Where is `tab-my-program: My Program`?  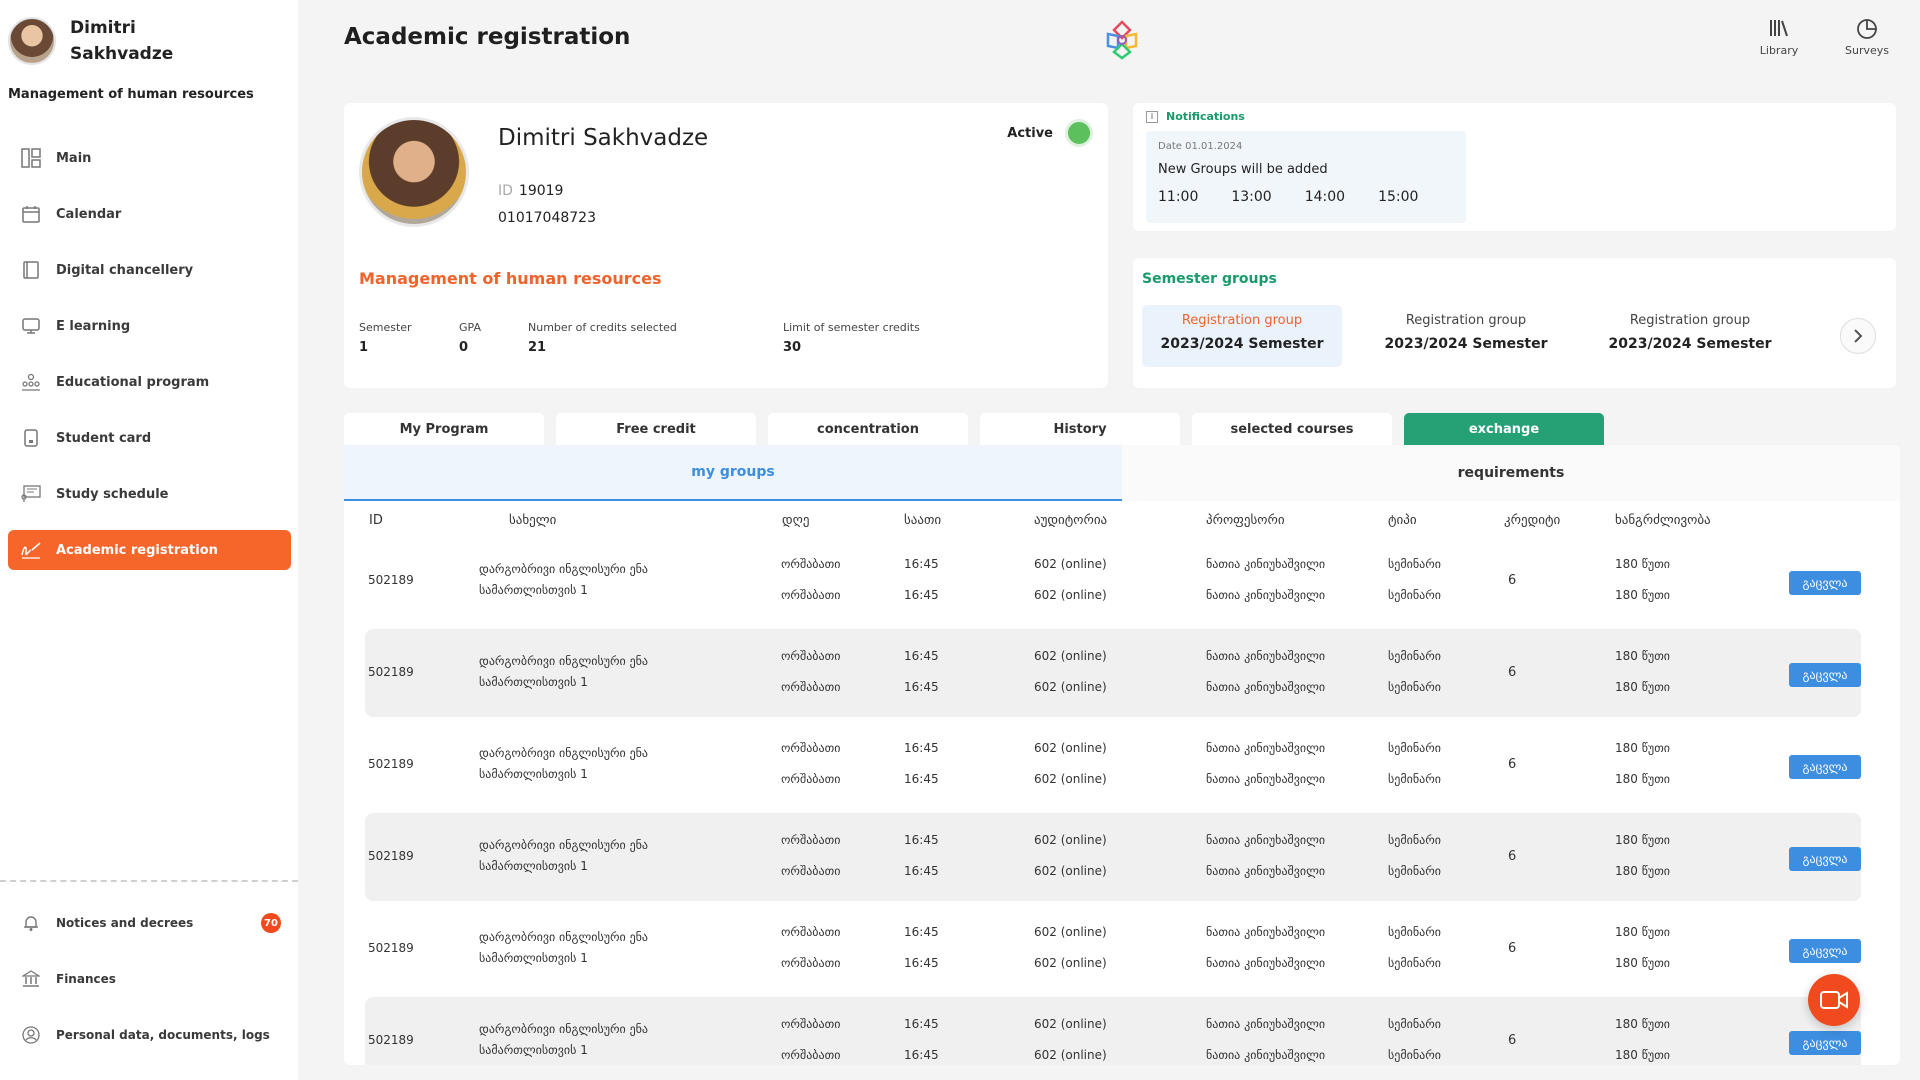 tab-my-program: My Program is located at coordinates (444, 429).